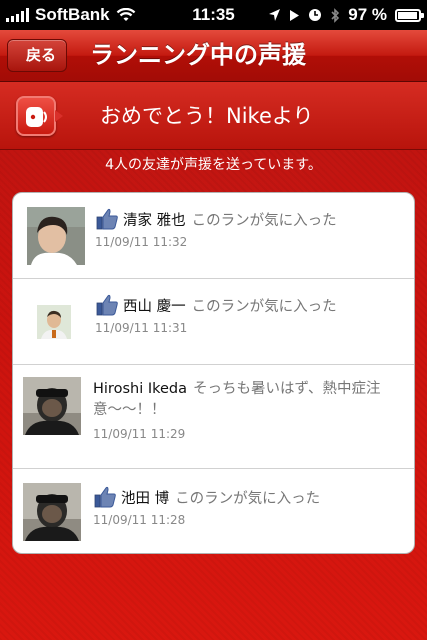  Describe the element at coordinates (140, 389) in the screenshot. I see `friend-name: Hiroshi Ikeda` at that location.